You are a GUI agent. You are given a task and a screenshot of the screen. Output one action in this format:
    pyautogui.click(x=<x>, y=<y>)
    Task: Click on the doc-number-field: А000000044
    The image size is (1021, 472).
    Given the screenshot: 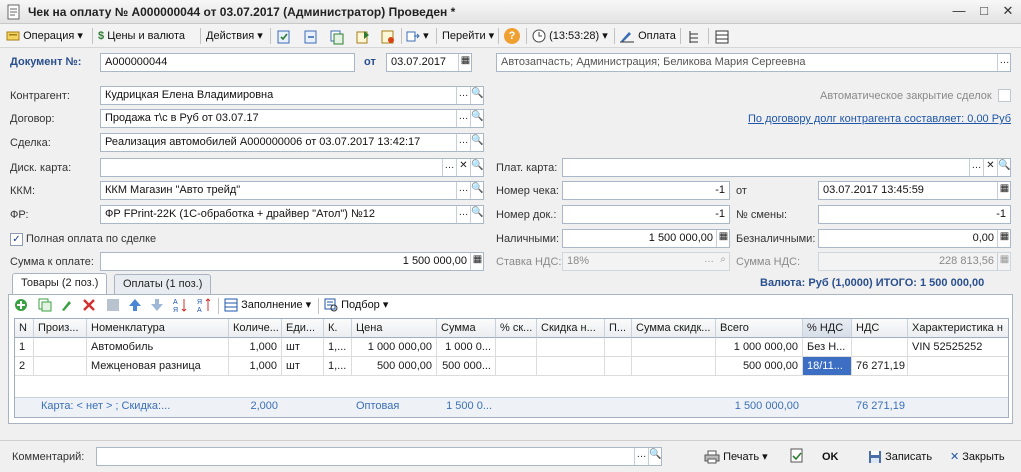 What is the action you would take?
    pyautogui.click(x=227, y=62)
    